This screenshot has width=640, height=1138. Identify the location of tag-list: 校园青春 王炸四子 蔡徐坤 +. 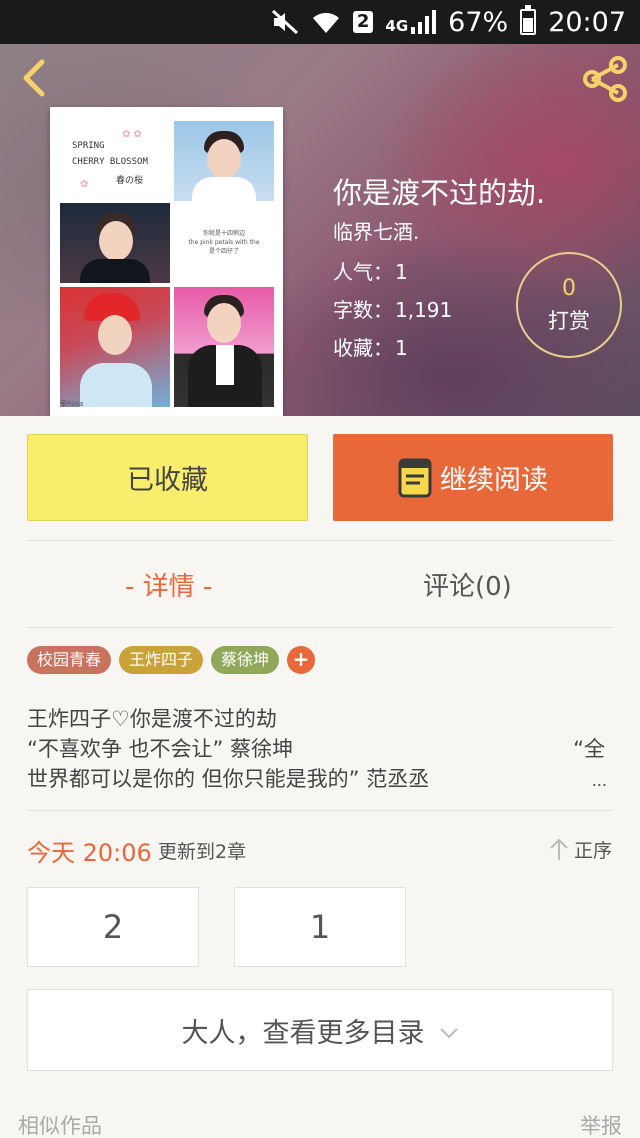
(171, 660).